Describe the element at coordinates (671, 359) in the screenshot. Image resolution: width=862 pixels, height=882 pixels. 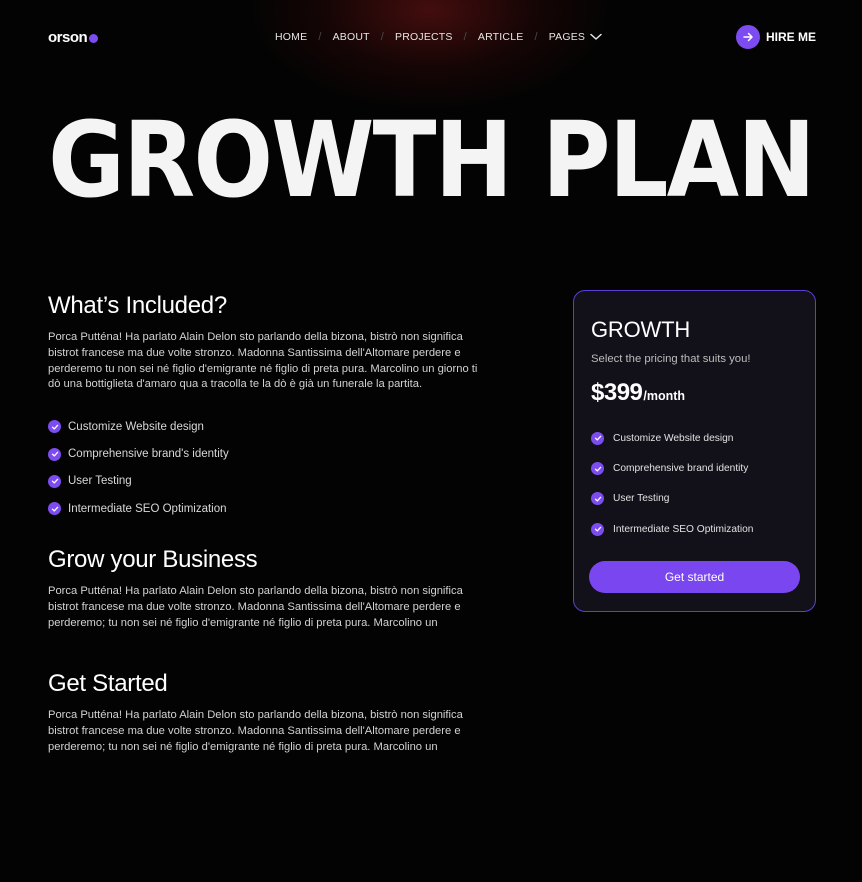
I see `plan-subtitle: Select the pricing that suits you!` at that location.